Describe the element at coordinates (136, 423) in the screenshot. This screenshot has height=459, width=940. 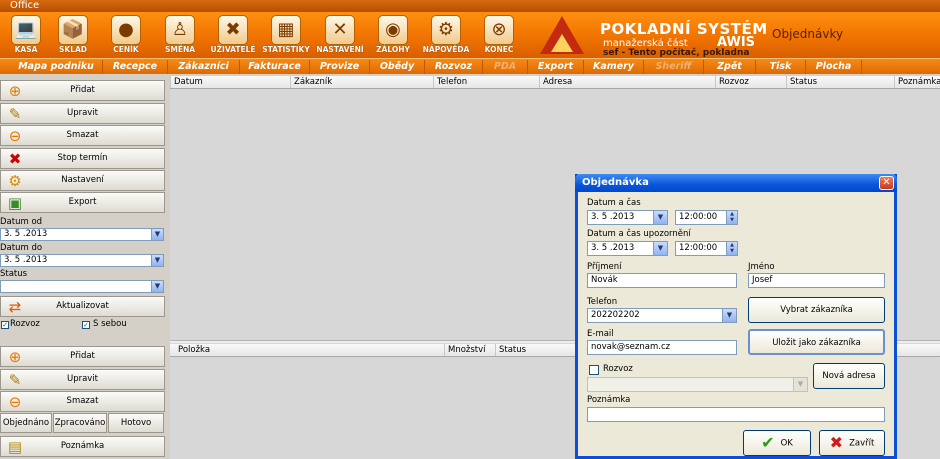
I see `state-done-button: Hotovo` at that location.